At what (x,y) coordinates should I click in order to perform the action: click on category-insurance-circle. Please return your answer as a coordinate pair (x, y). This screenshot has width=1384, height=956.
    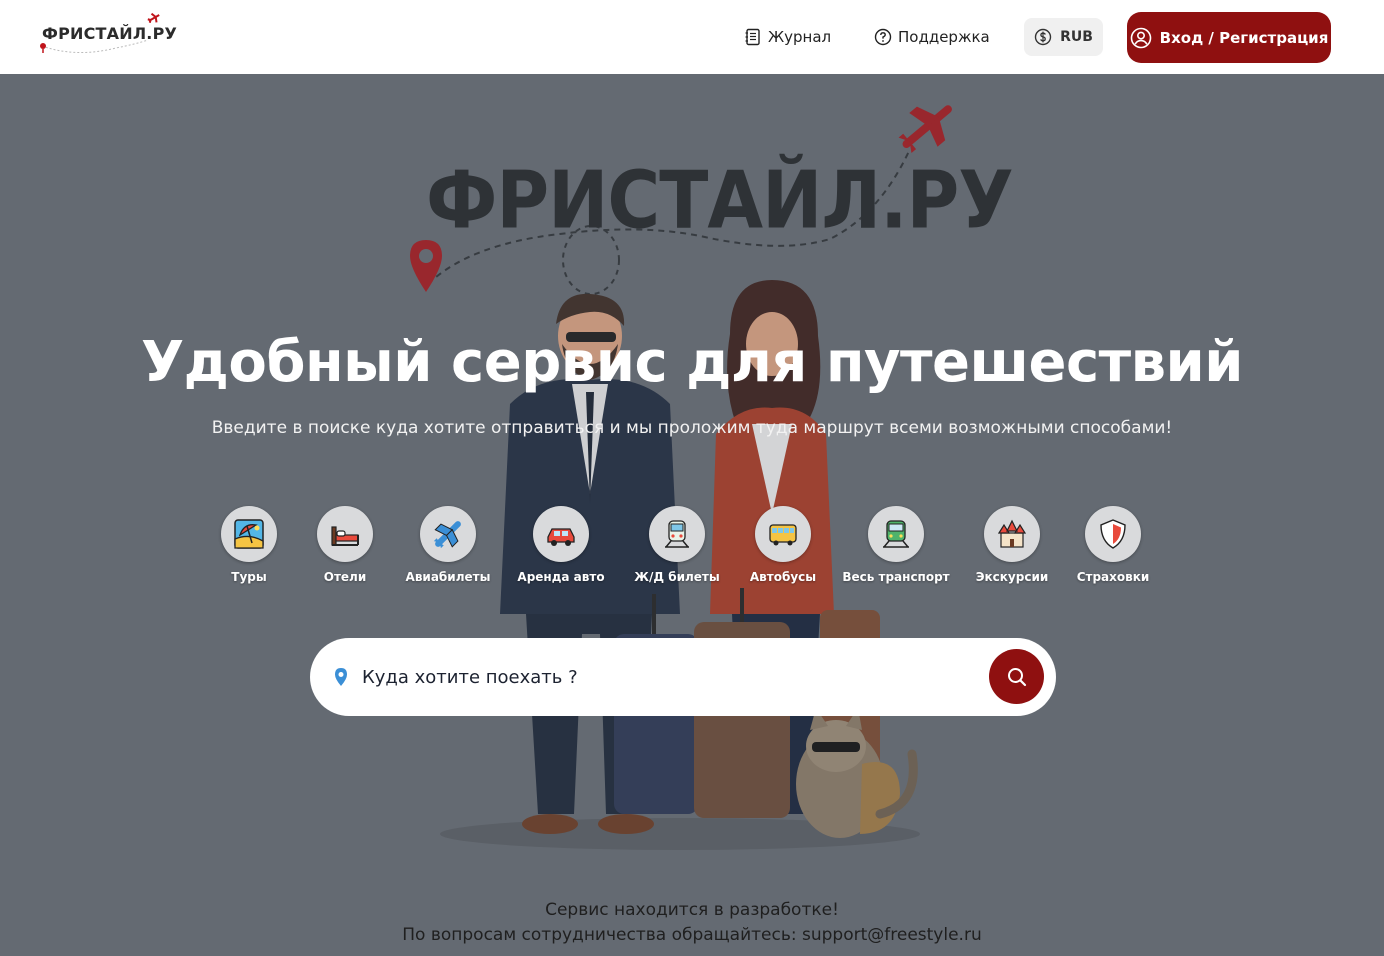
    Looking at the image, I should click on (1113, 534).